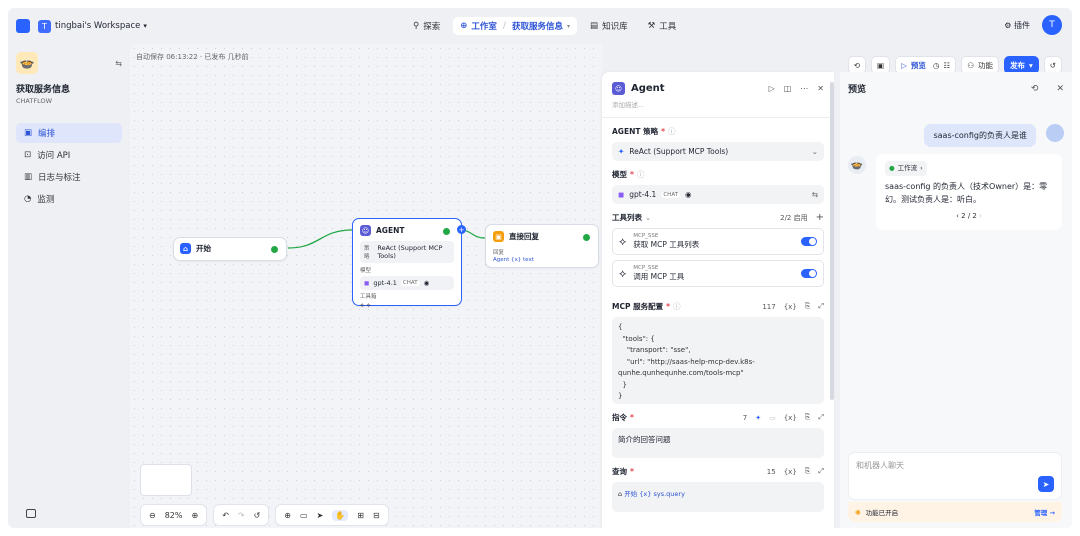  I want to click on workflow-process-chip: ● 工作流 ›, so click(906, 168).